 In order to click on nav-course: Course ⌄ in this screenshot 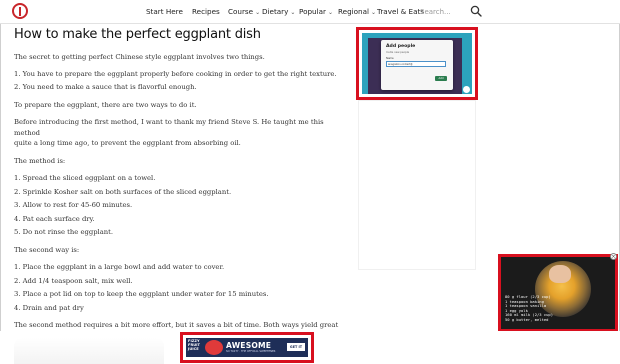, I will do `click(244, 11)`.